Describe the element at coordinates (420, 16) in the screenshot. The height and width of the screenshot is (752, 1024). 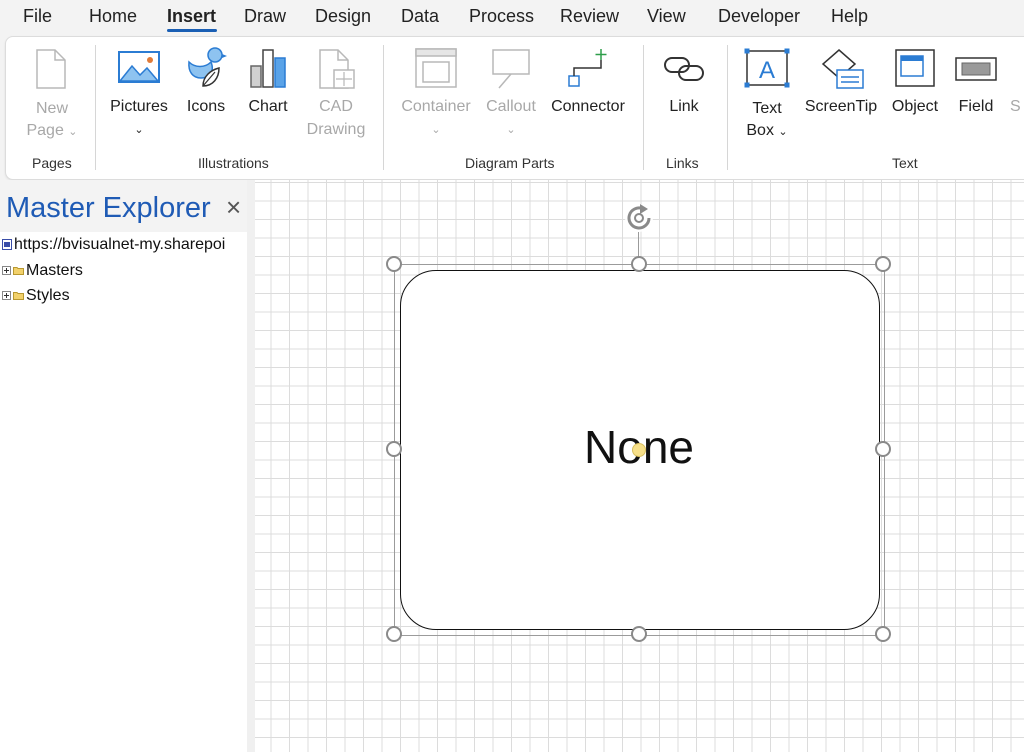
I see `menu-data: Data` at that location.